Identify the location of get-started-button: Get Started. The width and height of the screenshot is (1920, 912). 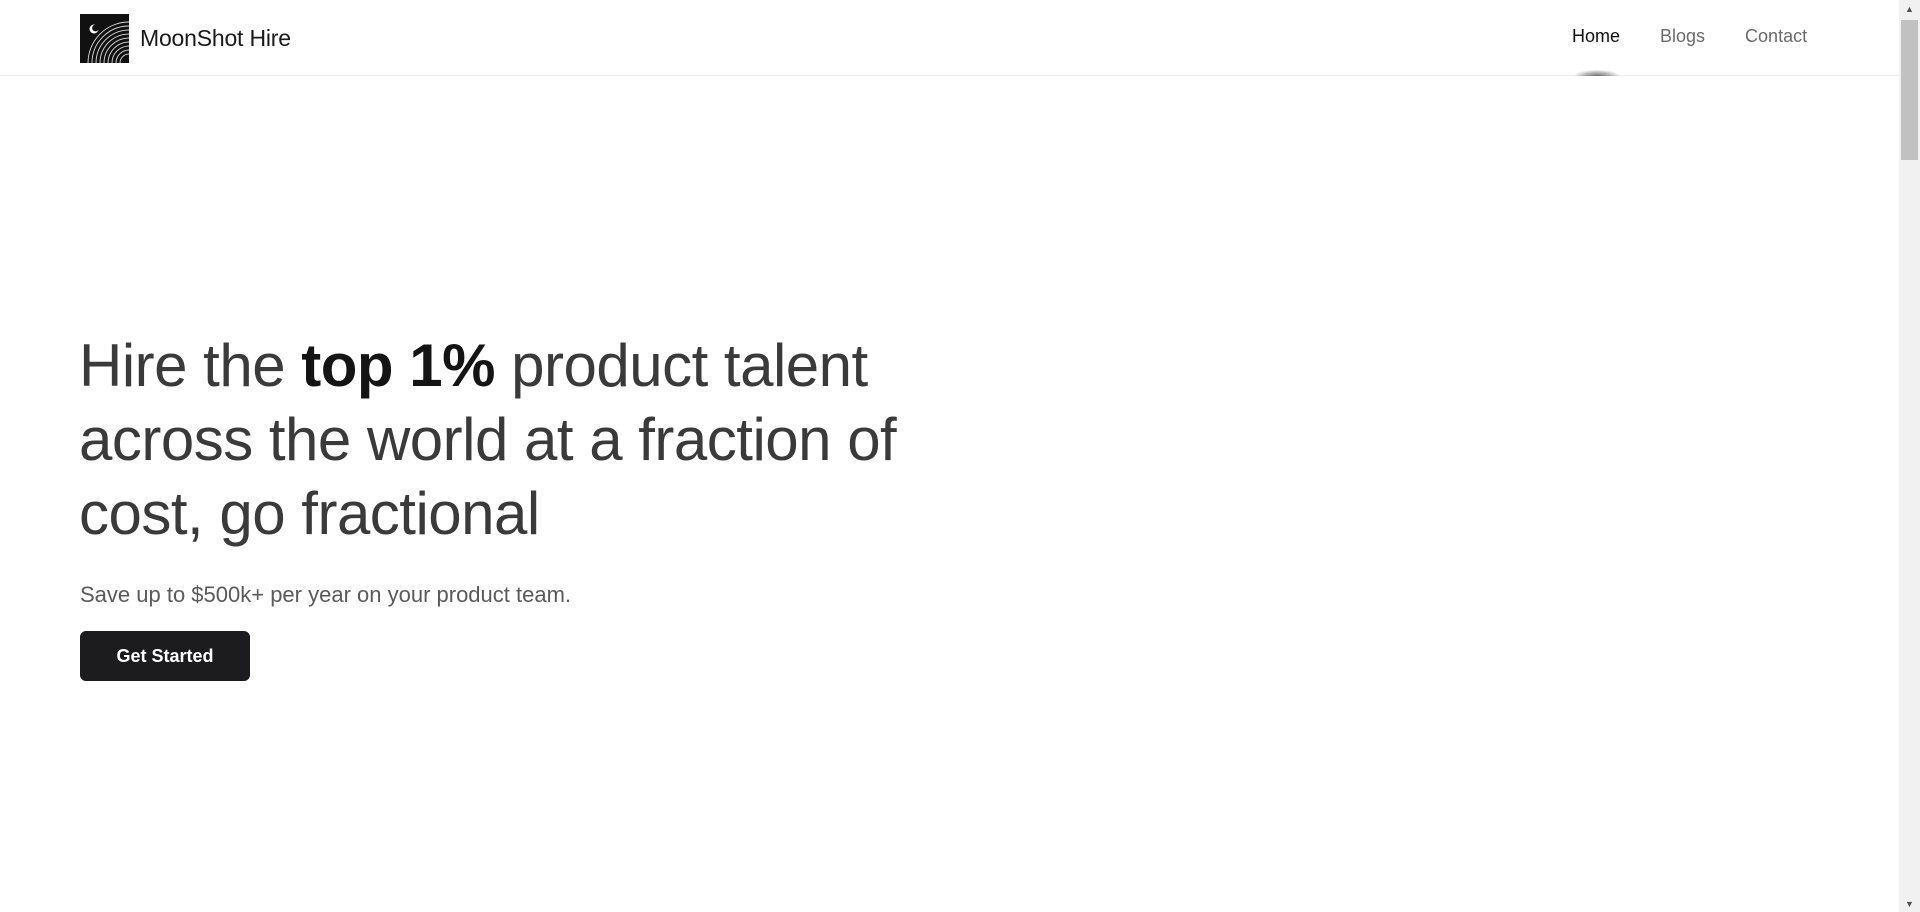
(165, 656).